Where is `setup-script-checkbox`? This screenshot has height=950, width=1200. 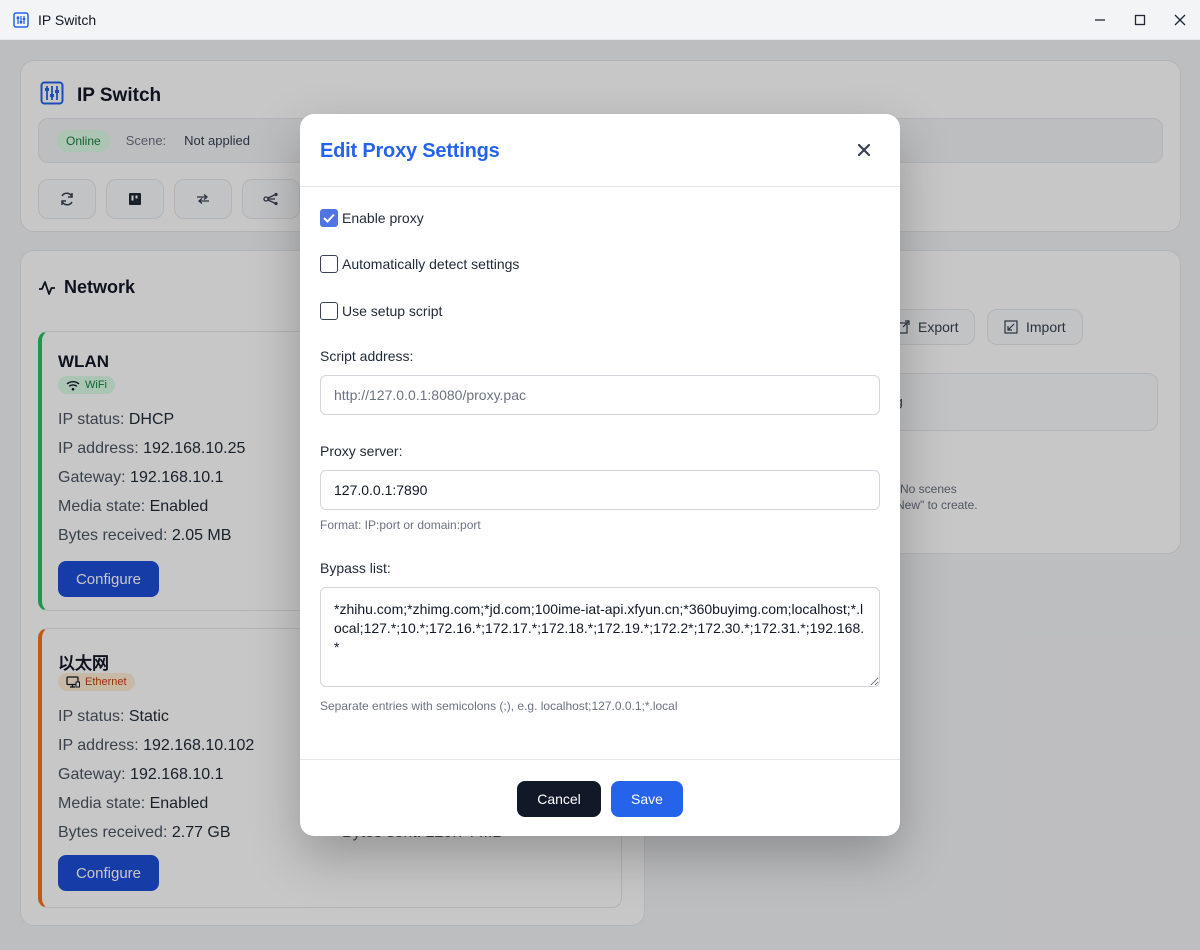 setup-script-checkbox is located at coordinates (329, 311).